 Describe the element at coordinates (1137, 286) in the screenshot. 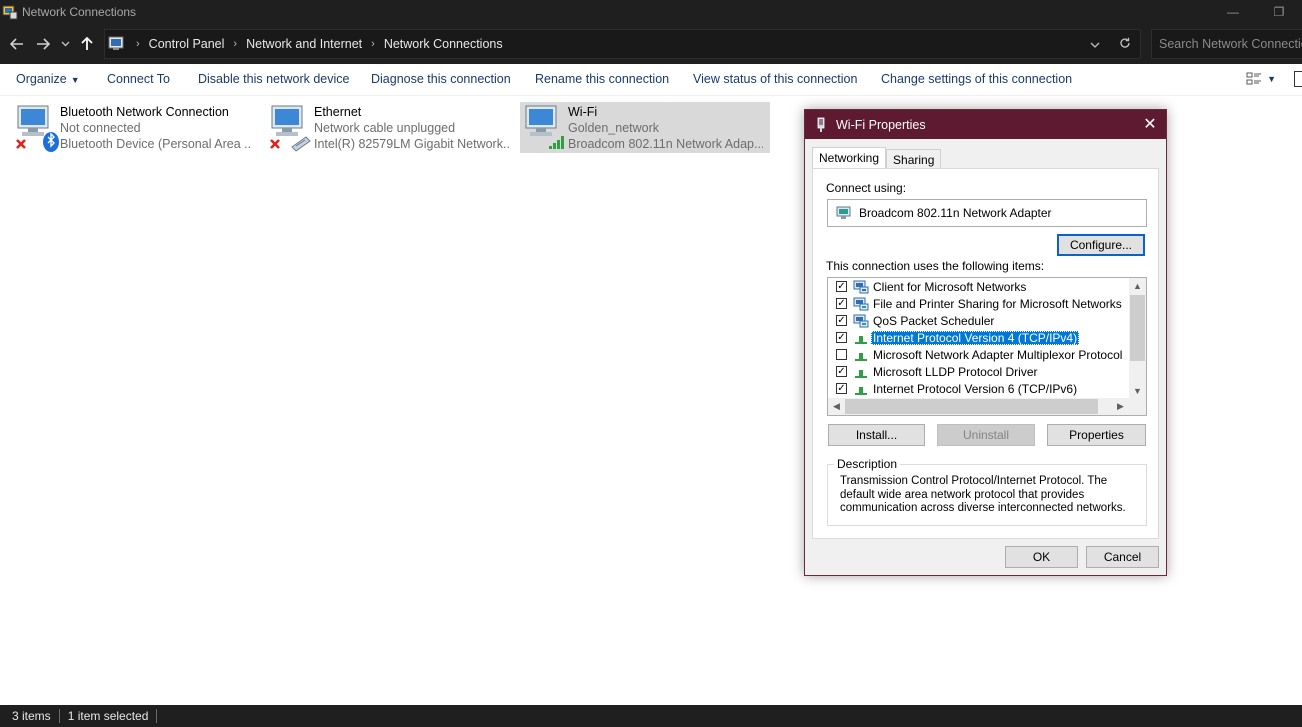

I see `scroll-up-icon: ▲` at that location.